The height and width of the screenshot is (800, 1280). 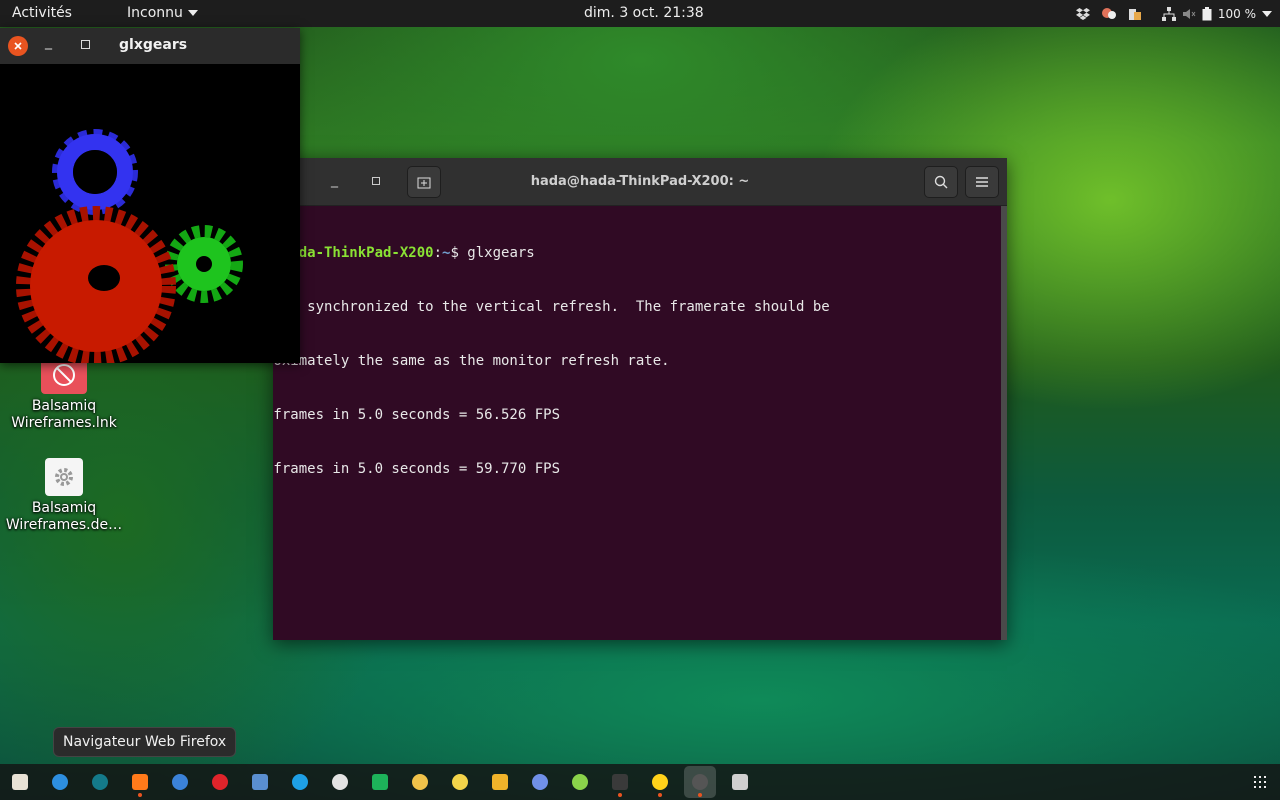 What do you see at coordinates (153, 45) in the screenshot?
I see `glxgears-title: glxgears` at bounding box center [153, 45].